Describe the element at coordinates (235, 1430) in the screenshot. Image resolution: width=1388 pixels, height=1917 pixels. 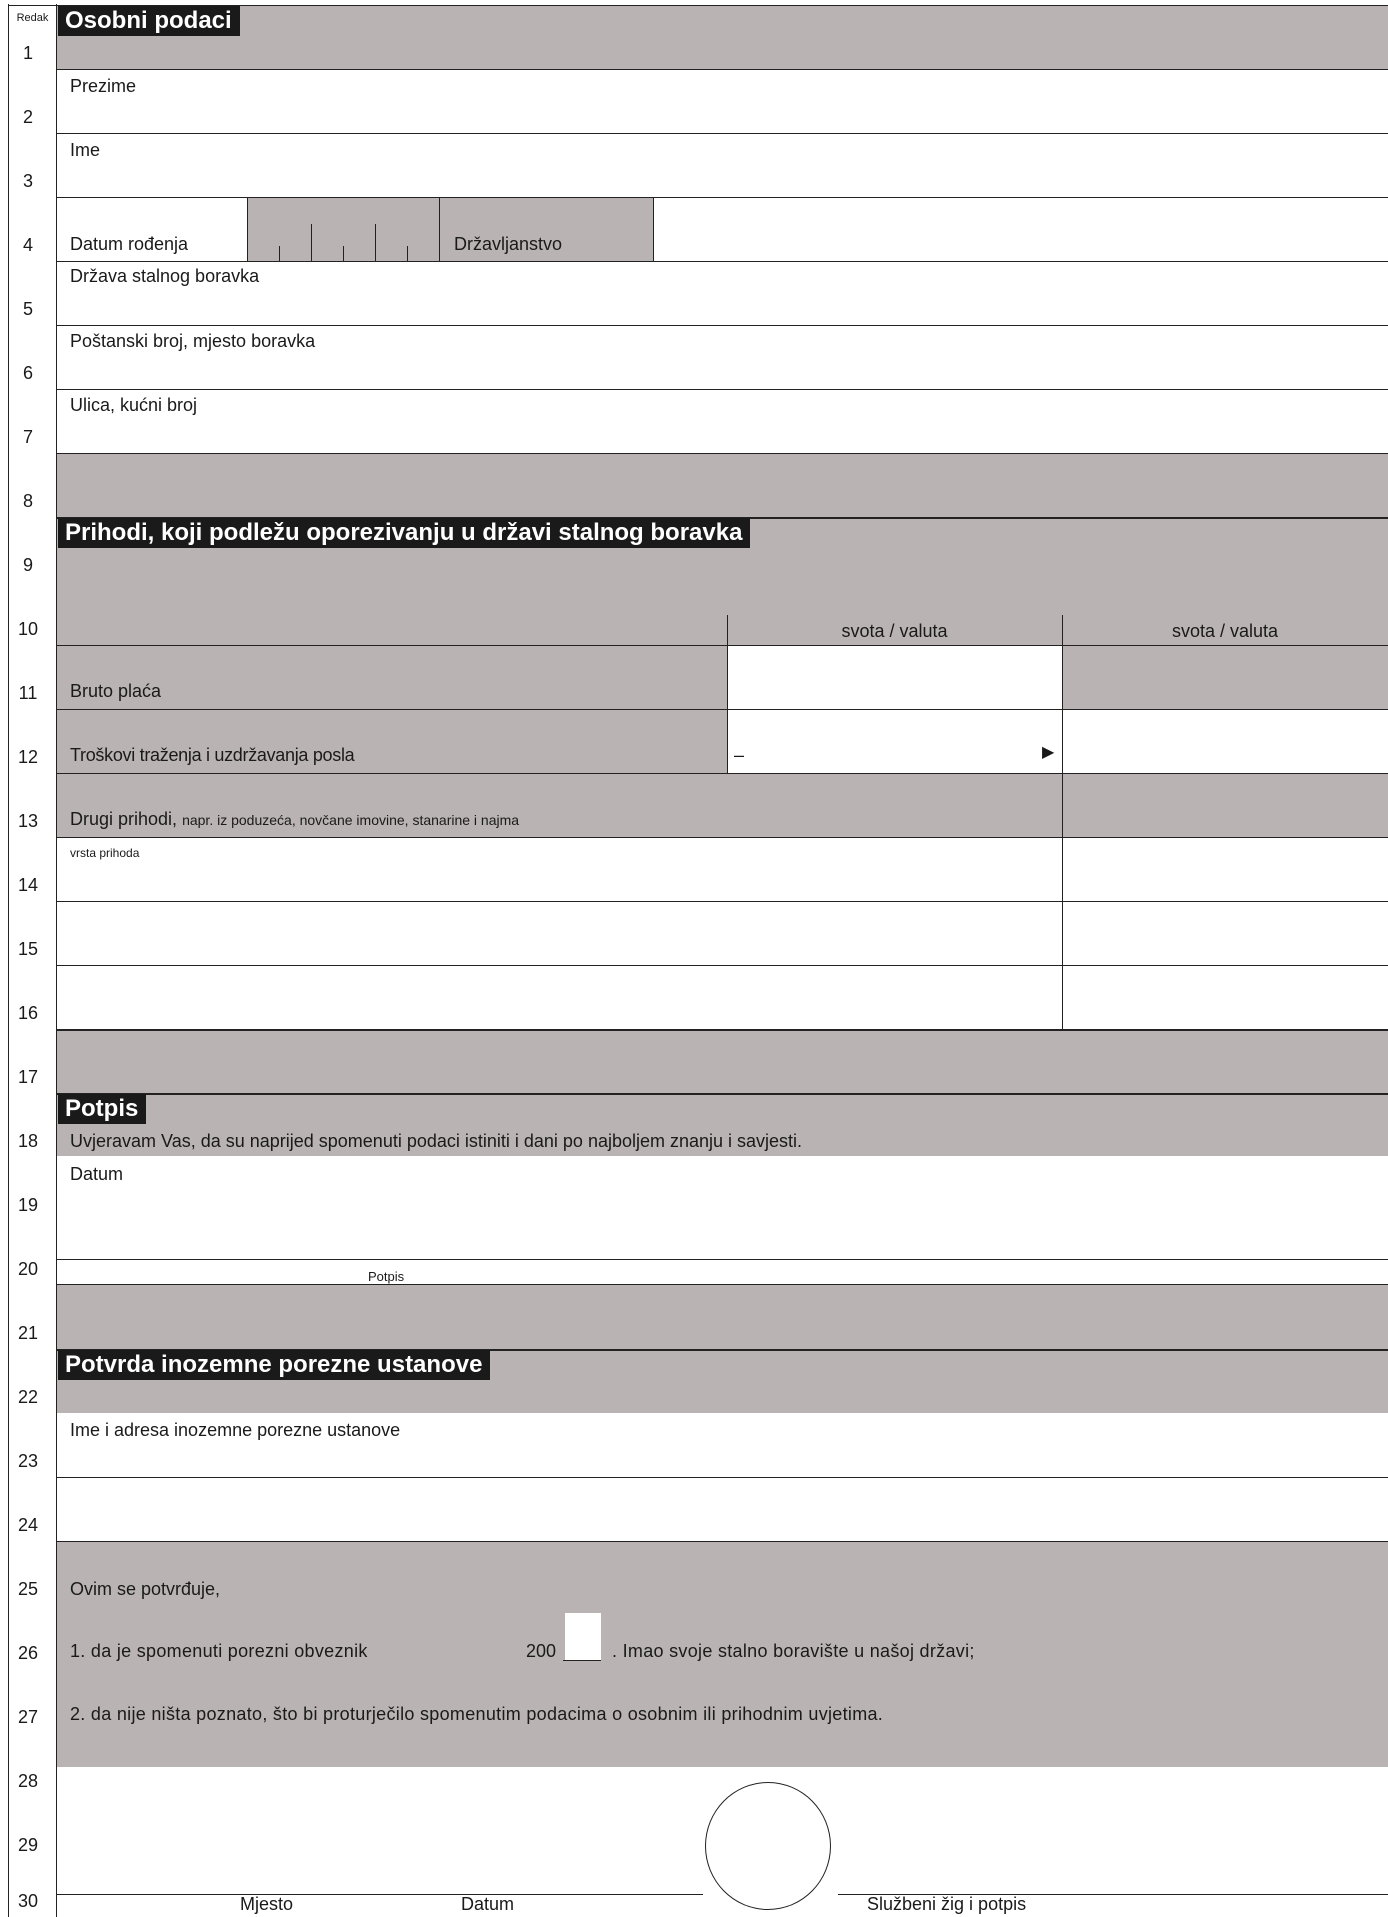
I see `authority-label: Ime i adresa inozemne porezne ustanove` at that location.